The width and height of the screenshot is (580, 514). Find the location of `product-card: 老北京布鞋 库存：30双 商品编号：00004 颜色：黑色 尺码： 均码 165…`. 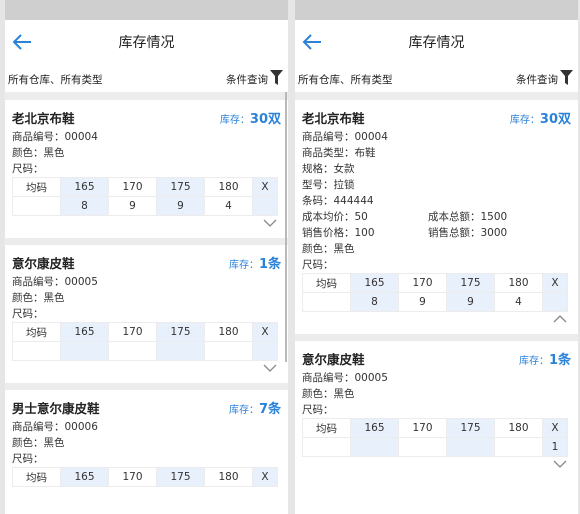

product-card: 老北京布鞋 库存：30双 商品编号：00004 颜色：黑色 尺码： 均码 165… is located at coordinates (146, 169).